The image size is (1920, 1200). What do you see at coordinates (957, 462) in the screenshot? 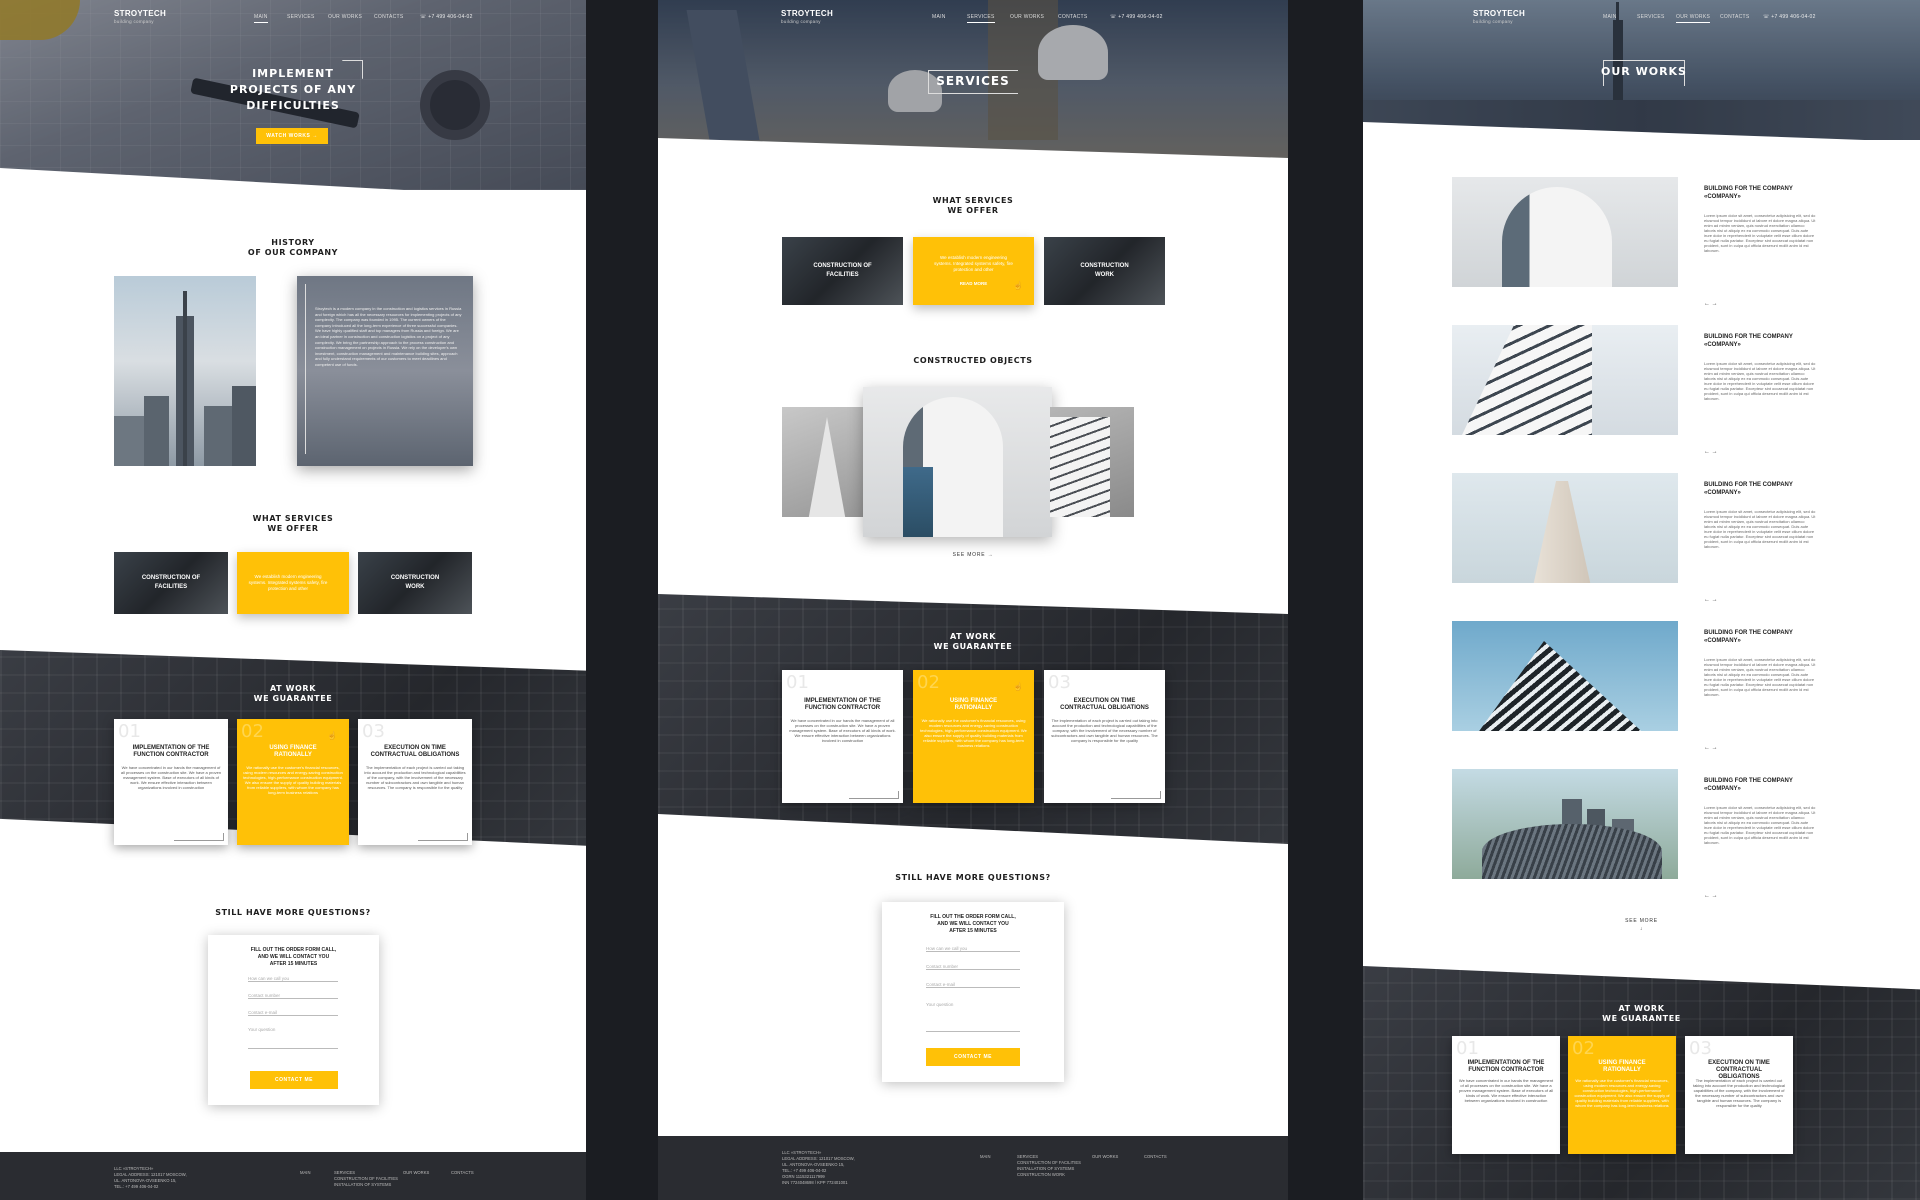
I see `object-image-main` at bounding box center [957, 462].